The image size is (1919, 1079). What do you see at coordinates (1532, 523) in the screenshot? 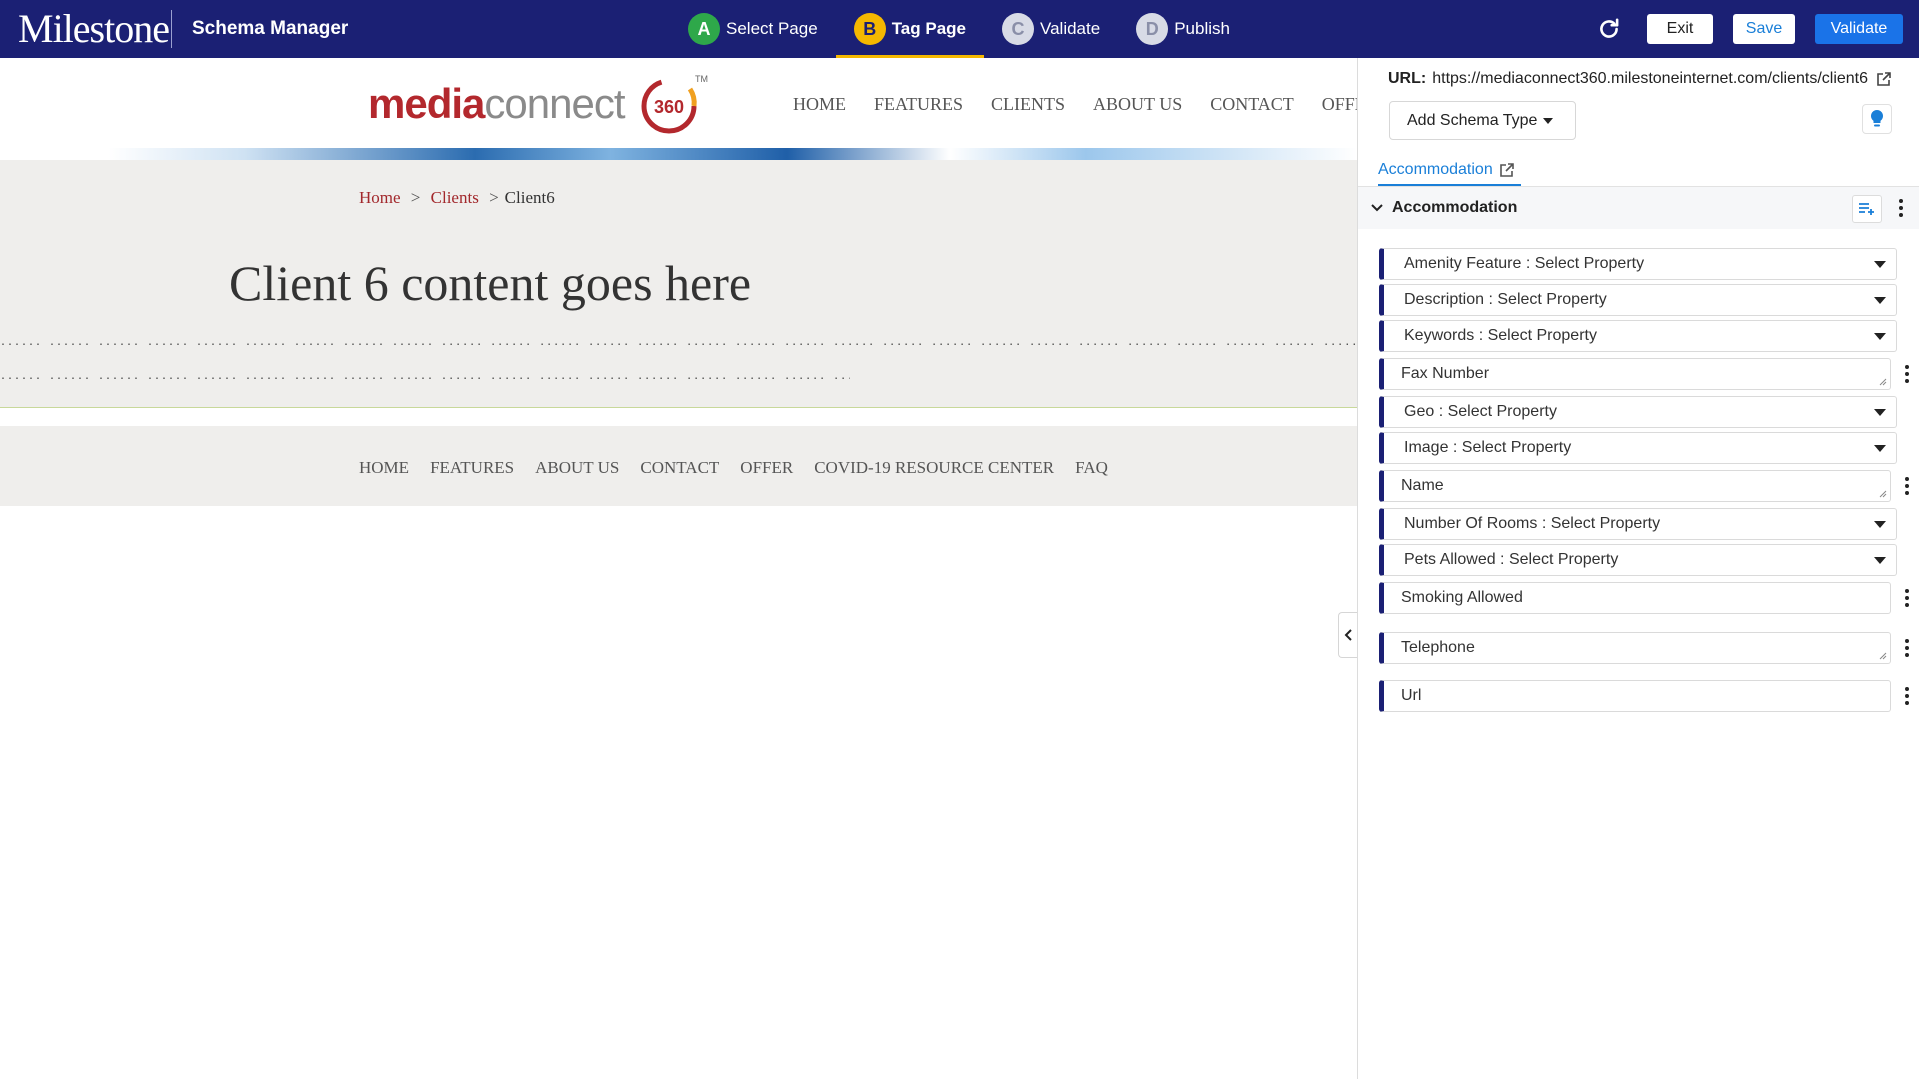
I see `property-label: Number Of Rooms : Select Property` at bounding box center [1532, 523].